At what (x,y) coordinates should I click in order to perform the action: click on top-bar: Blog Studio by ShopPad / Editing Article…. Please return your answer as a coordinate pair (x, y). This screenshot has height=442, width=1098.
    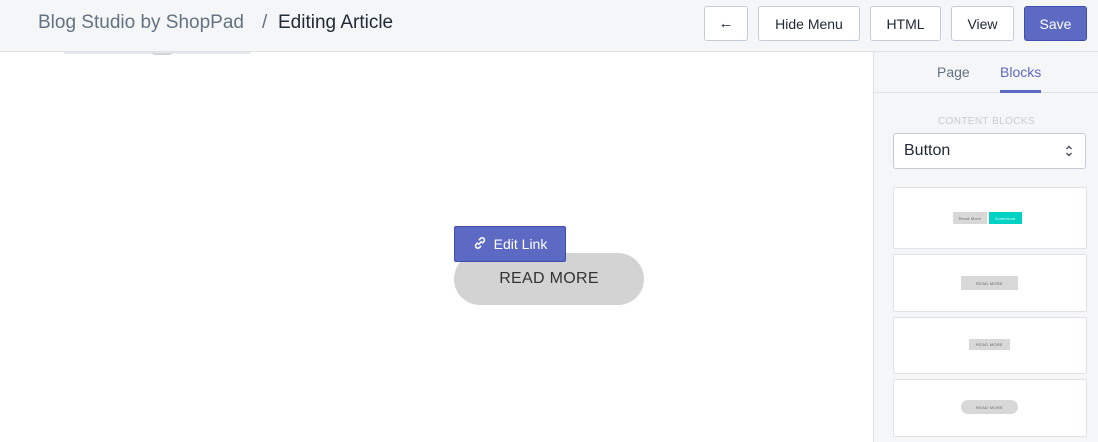
    Looking at the image, I should click on (549, 26).